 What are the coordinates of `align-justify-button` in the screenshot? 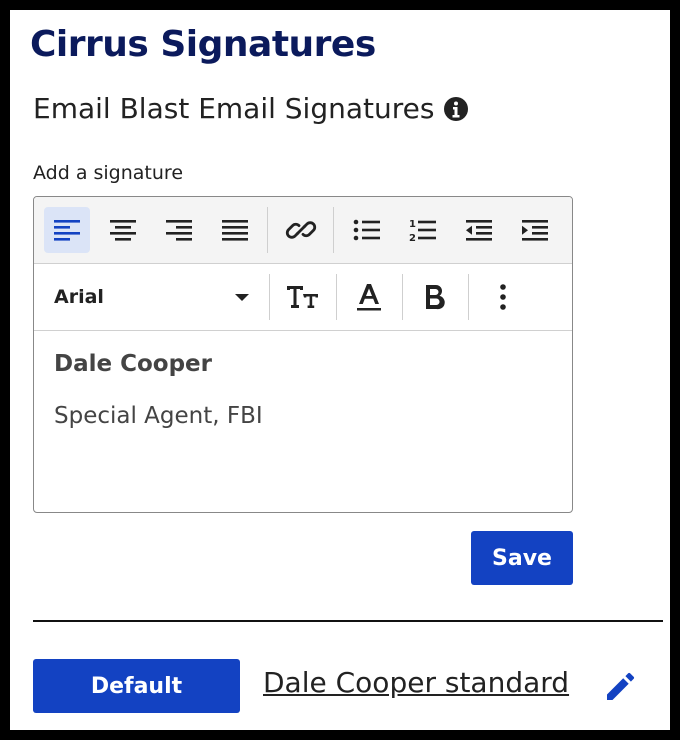 It's located at (235, 230).